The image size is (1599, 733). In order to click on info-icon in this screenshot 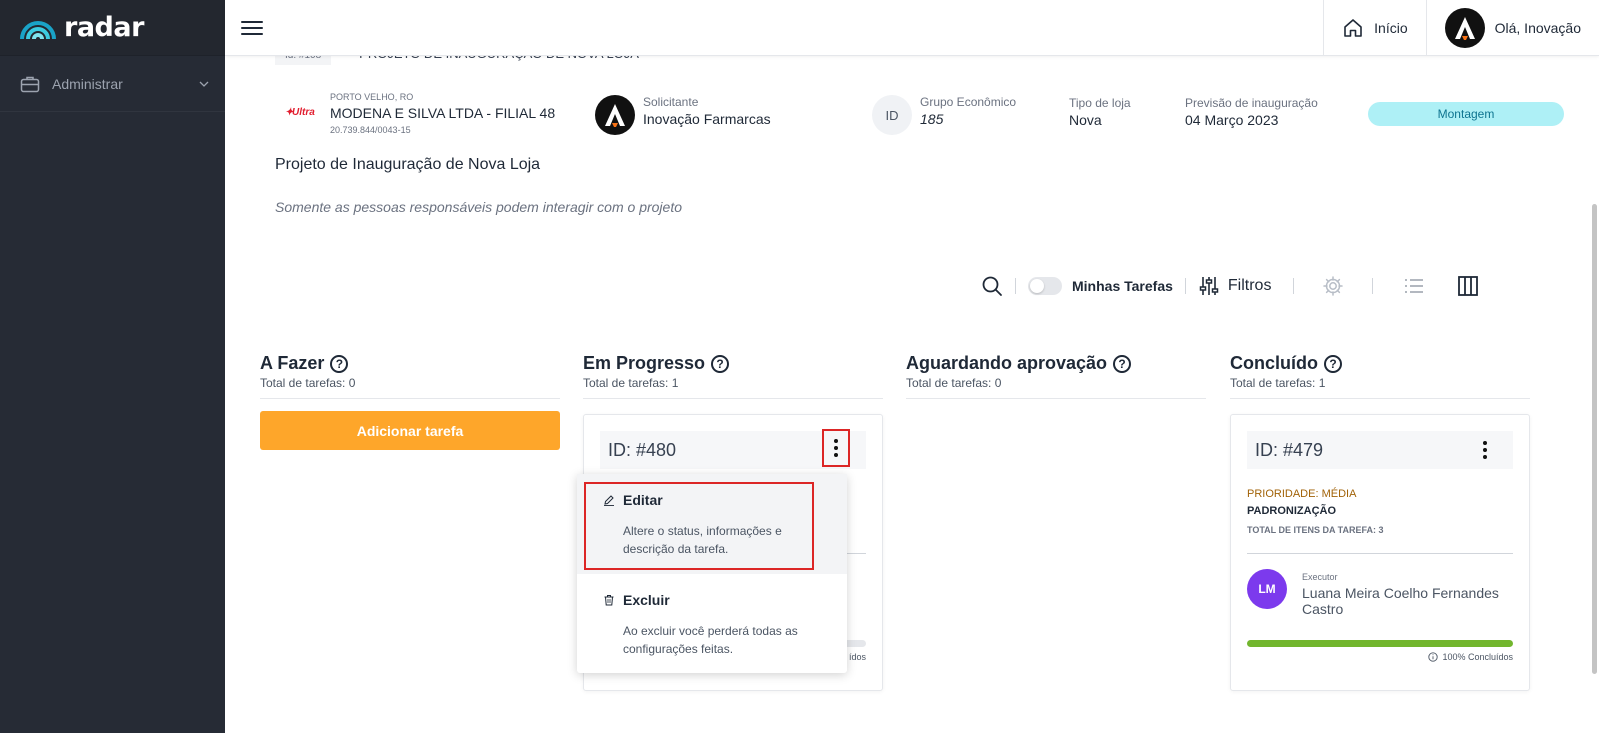, I will do `click(1433, 657)`.